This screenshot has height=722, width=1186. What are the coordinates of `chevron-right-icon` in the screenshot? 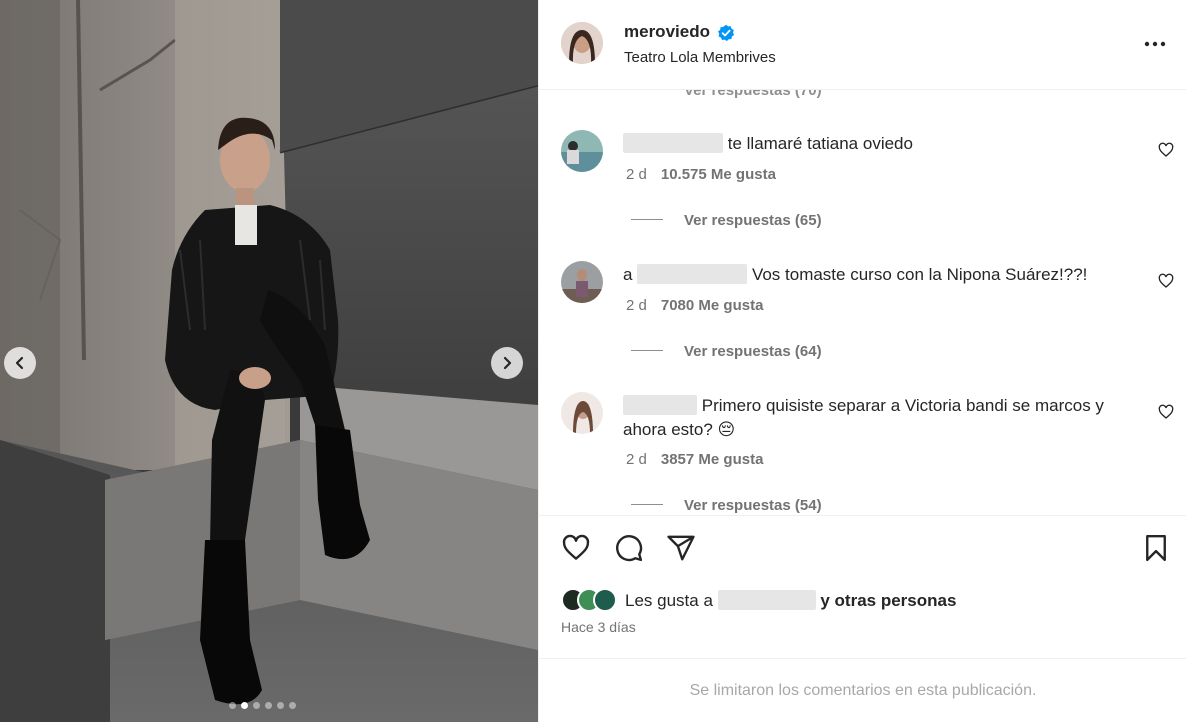 It's located at (507, 363).